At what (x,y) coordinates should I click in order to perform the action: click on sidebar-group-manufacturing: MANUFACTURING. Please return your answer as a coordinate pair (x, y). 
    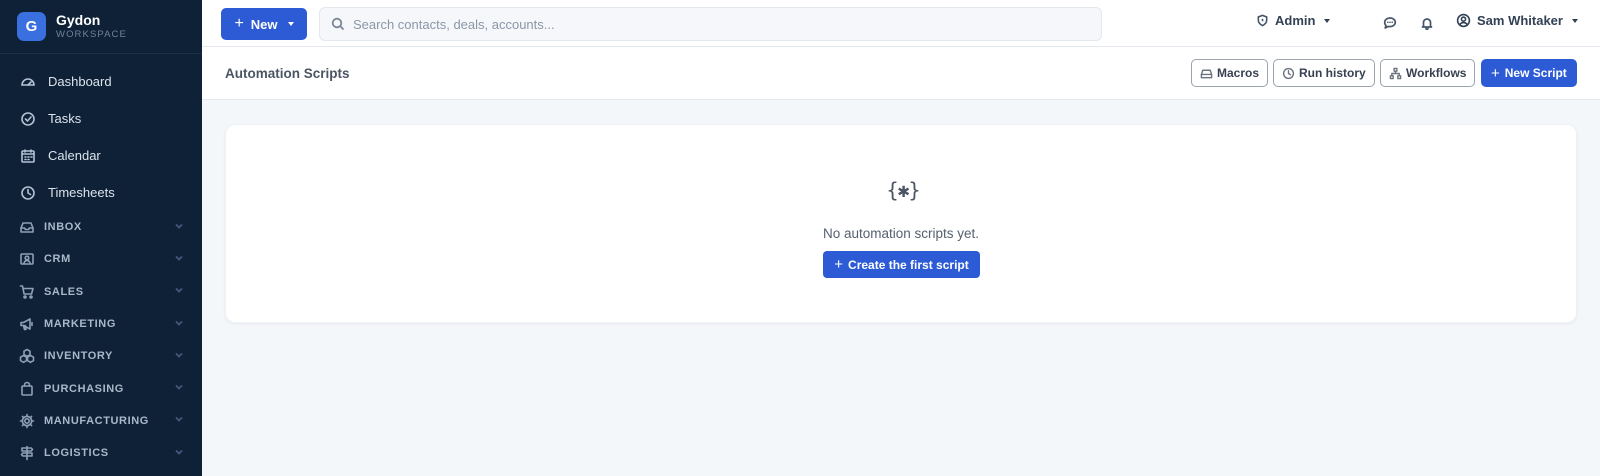
    Looking at the image, I should click on (101, 421).